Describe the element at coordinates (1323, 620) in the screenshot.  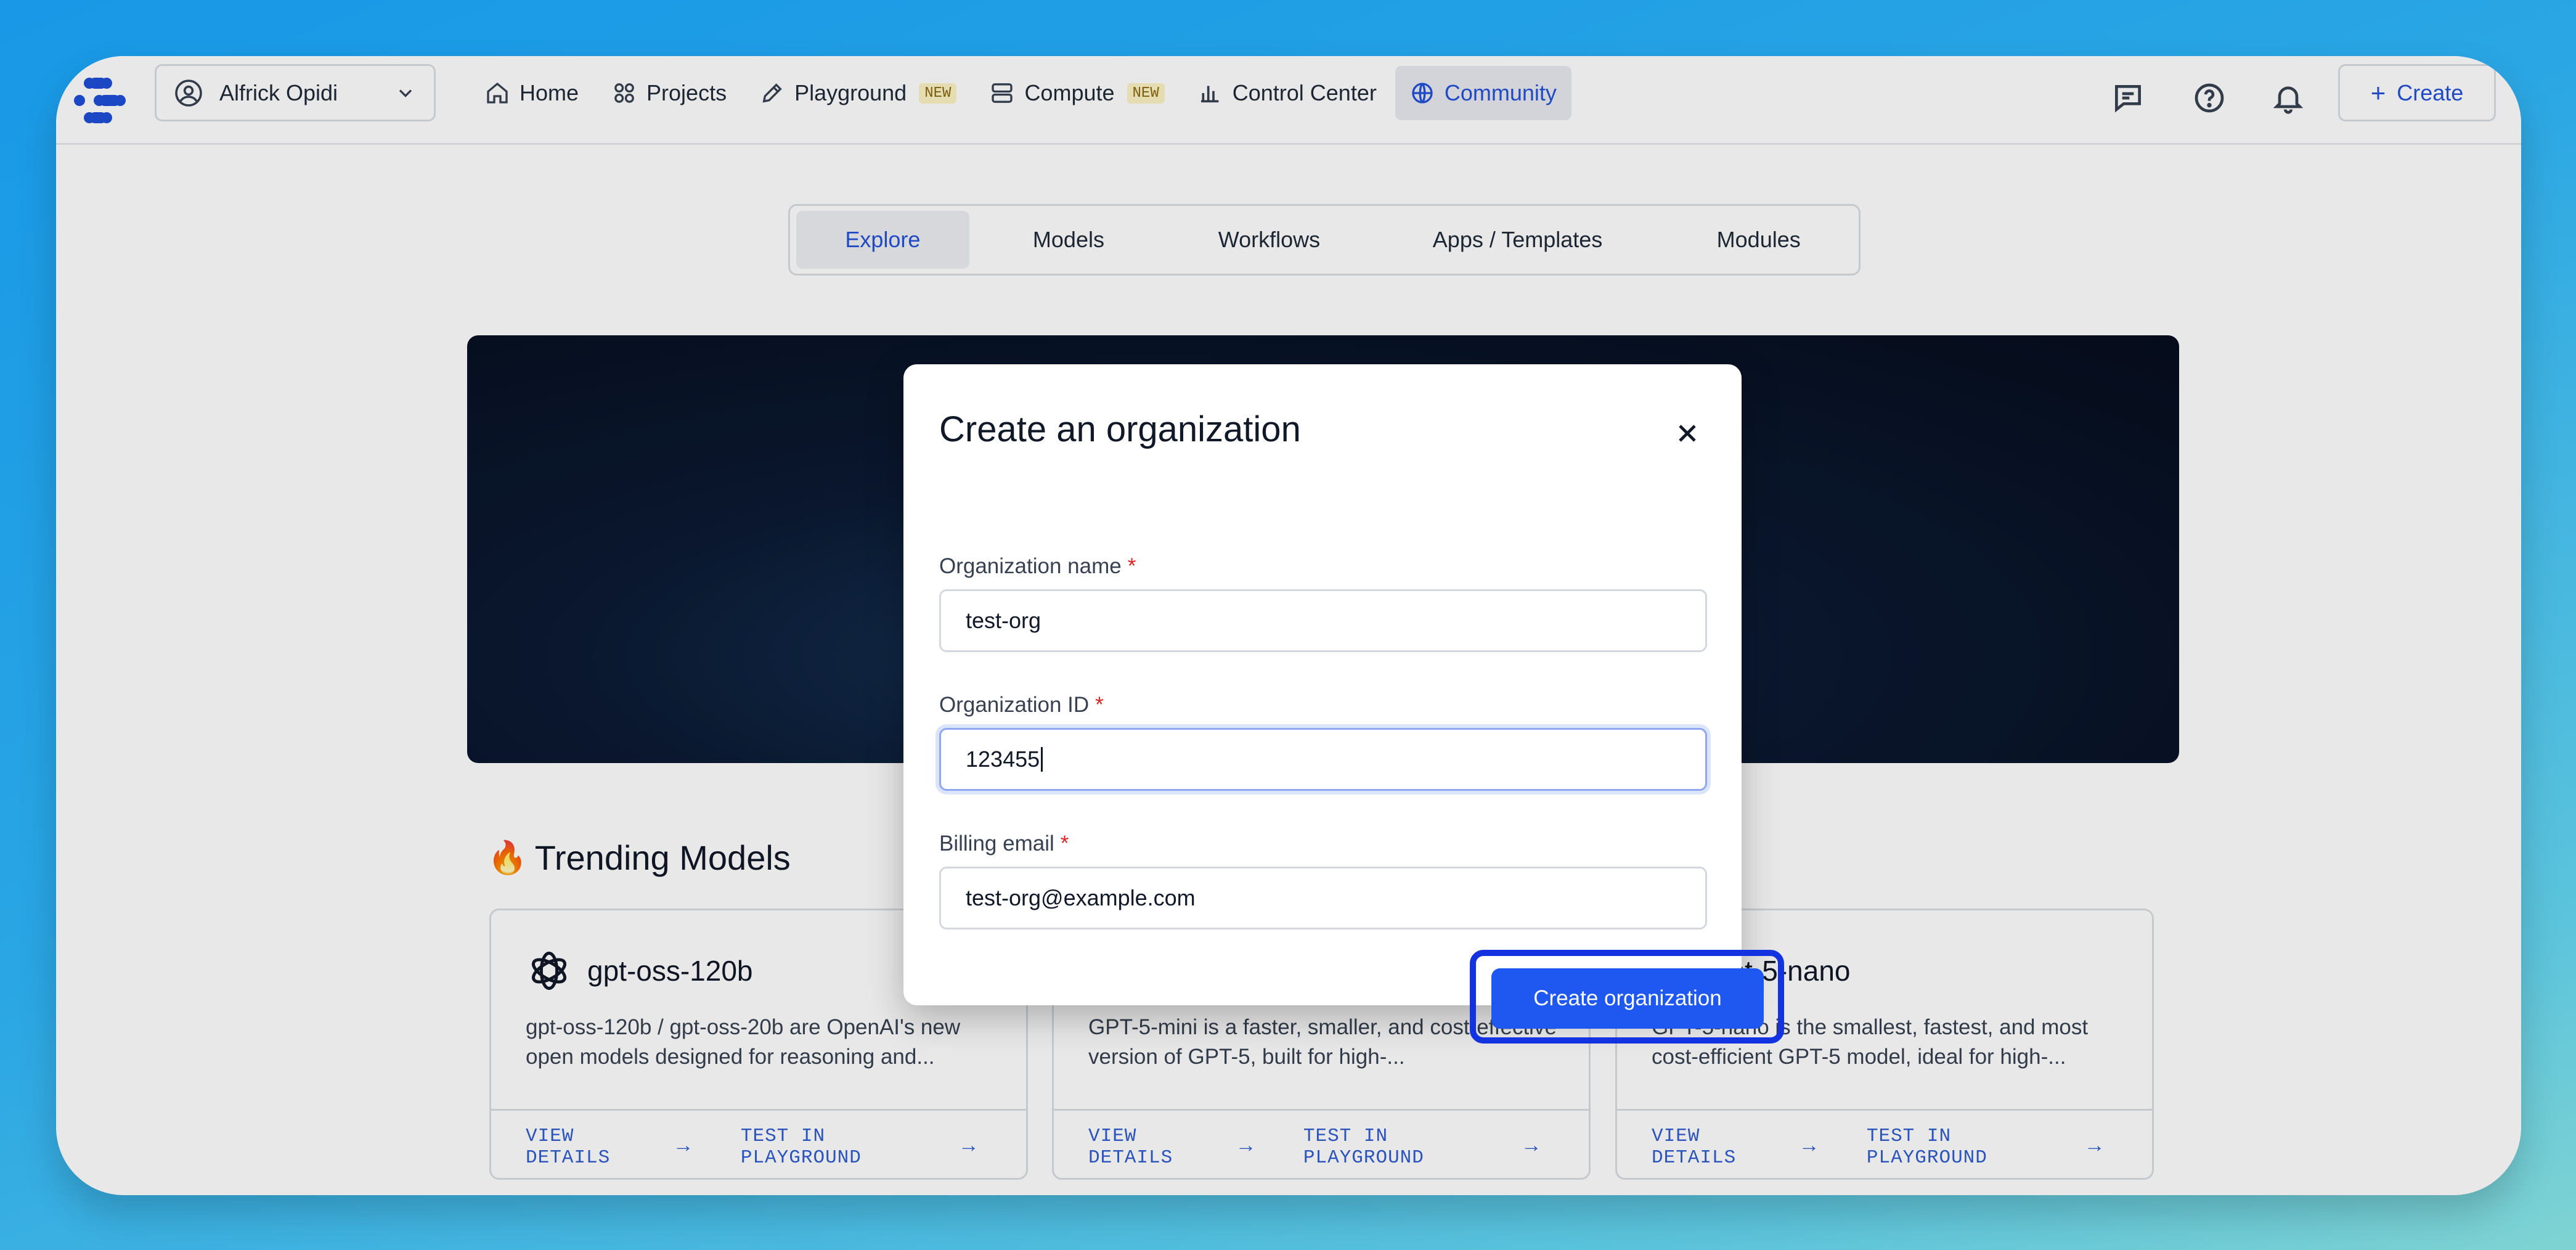
I see `organization-name-input: test-org` at that location.